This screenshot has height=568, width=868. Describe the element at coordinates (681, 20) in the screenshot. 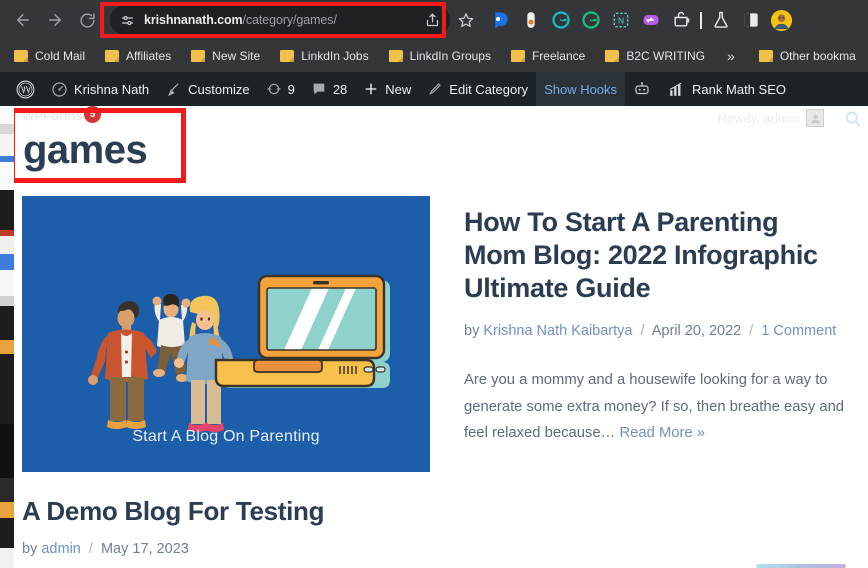

I see `extension-pot-icon` at that location.